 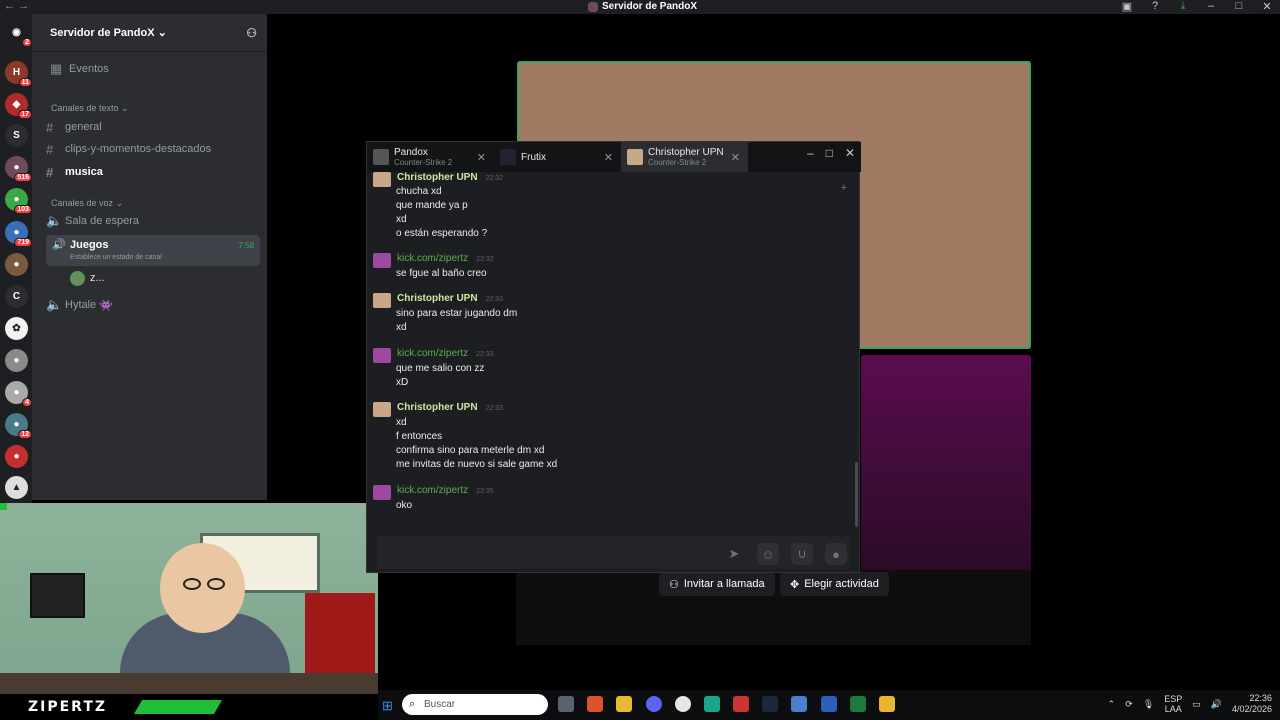 What do you see at coordinates (450, 177) in the screenshot?
I see `message-author: Christopher UPN 22:32` at bounding box center [450, 177].